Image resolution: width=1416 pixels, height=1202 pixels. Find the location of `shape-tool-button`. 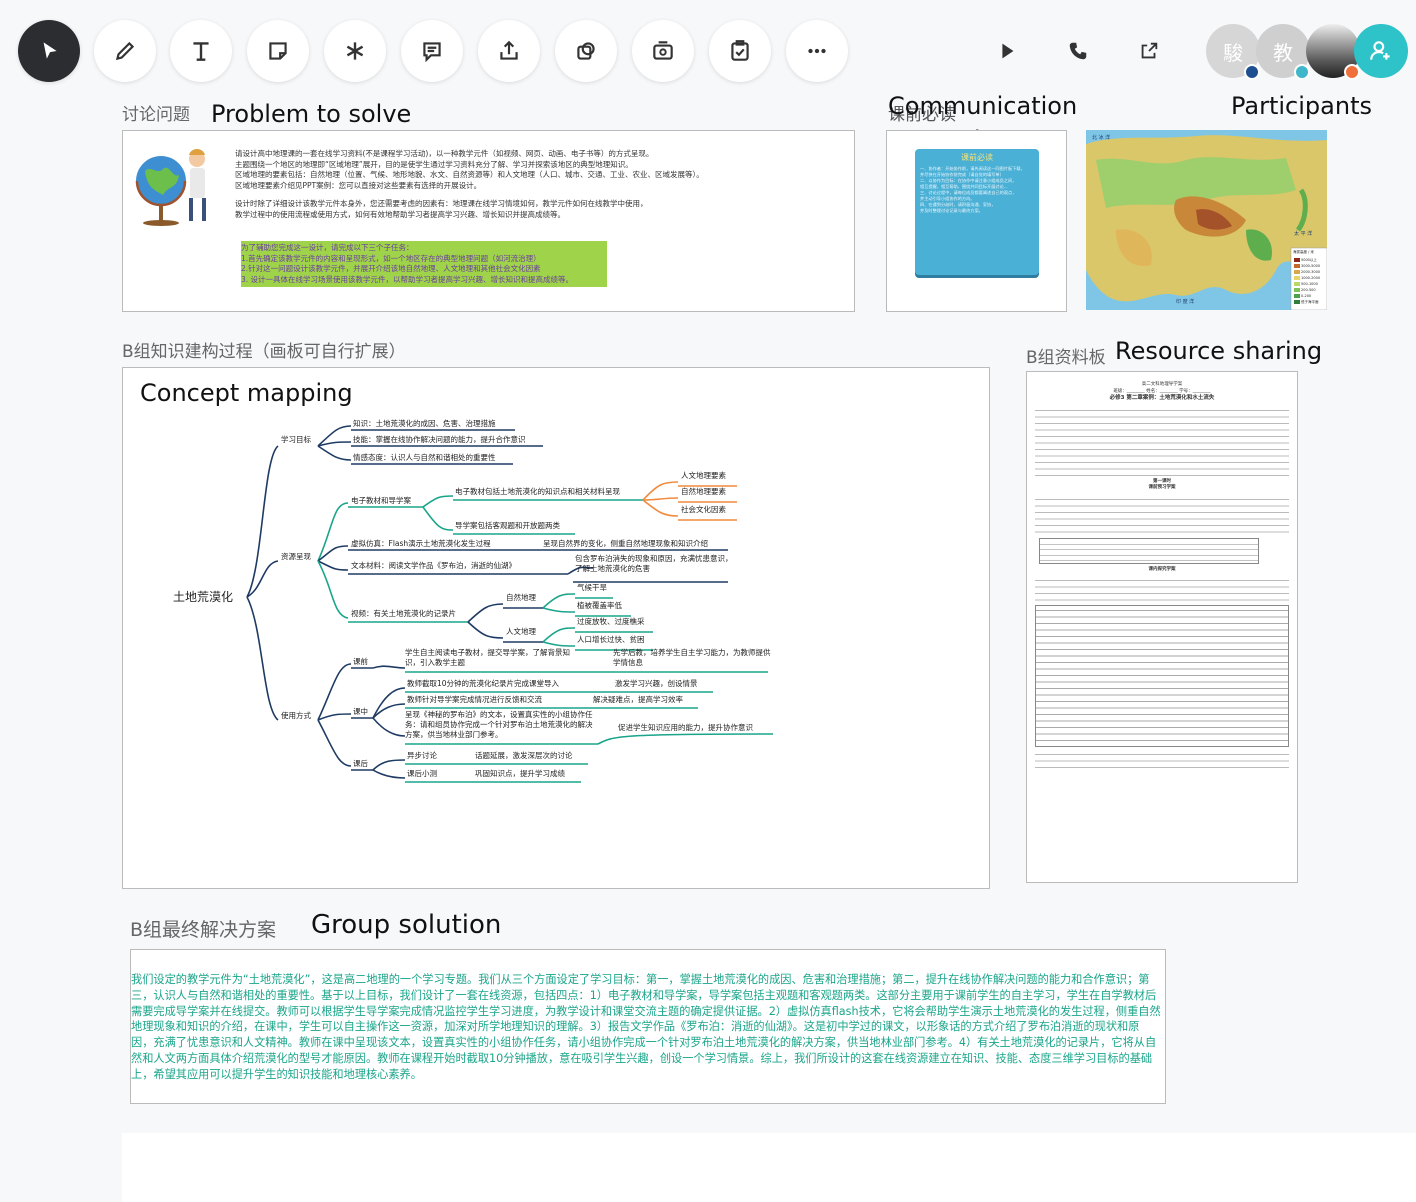

shape-tool-button is located at coordinates (586, 51).